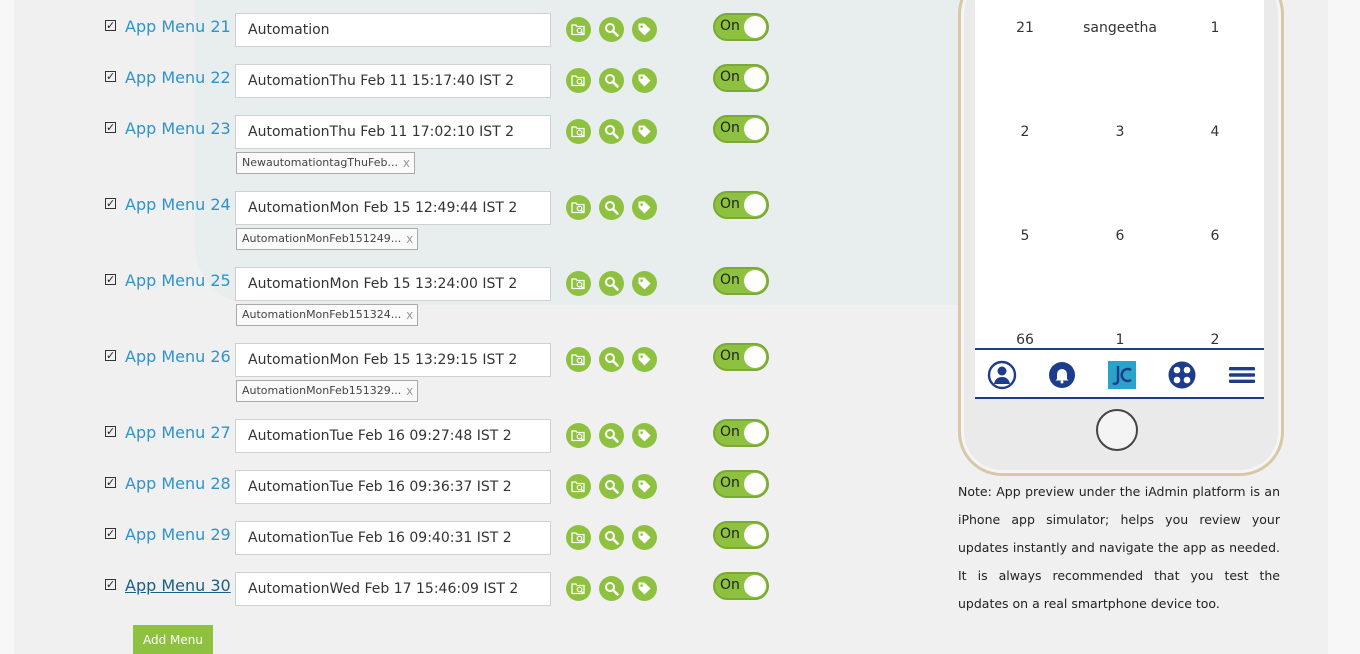 This screenshot has width=1360, height=654. What do you see at coordinates (1062, 375) in the screenshot?
I see `bell-icon` at bounding box center [1062, 375].